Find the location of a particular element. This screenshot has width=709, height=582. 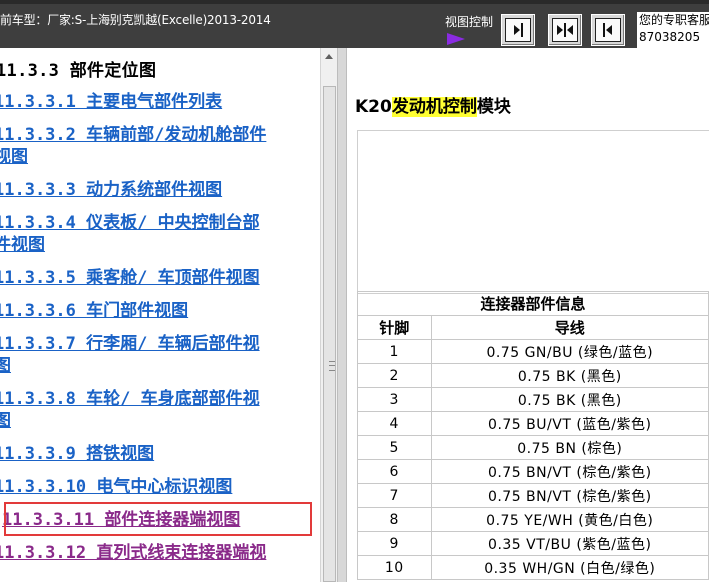

pin-cell: 10 is located at coordinates (394, 567).